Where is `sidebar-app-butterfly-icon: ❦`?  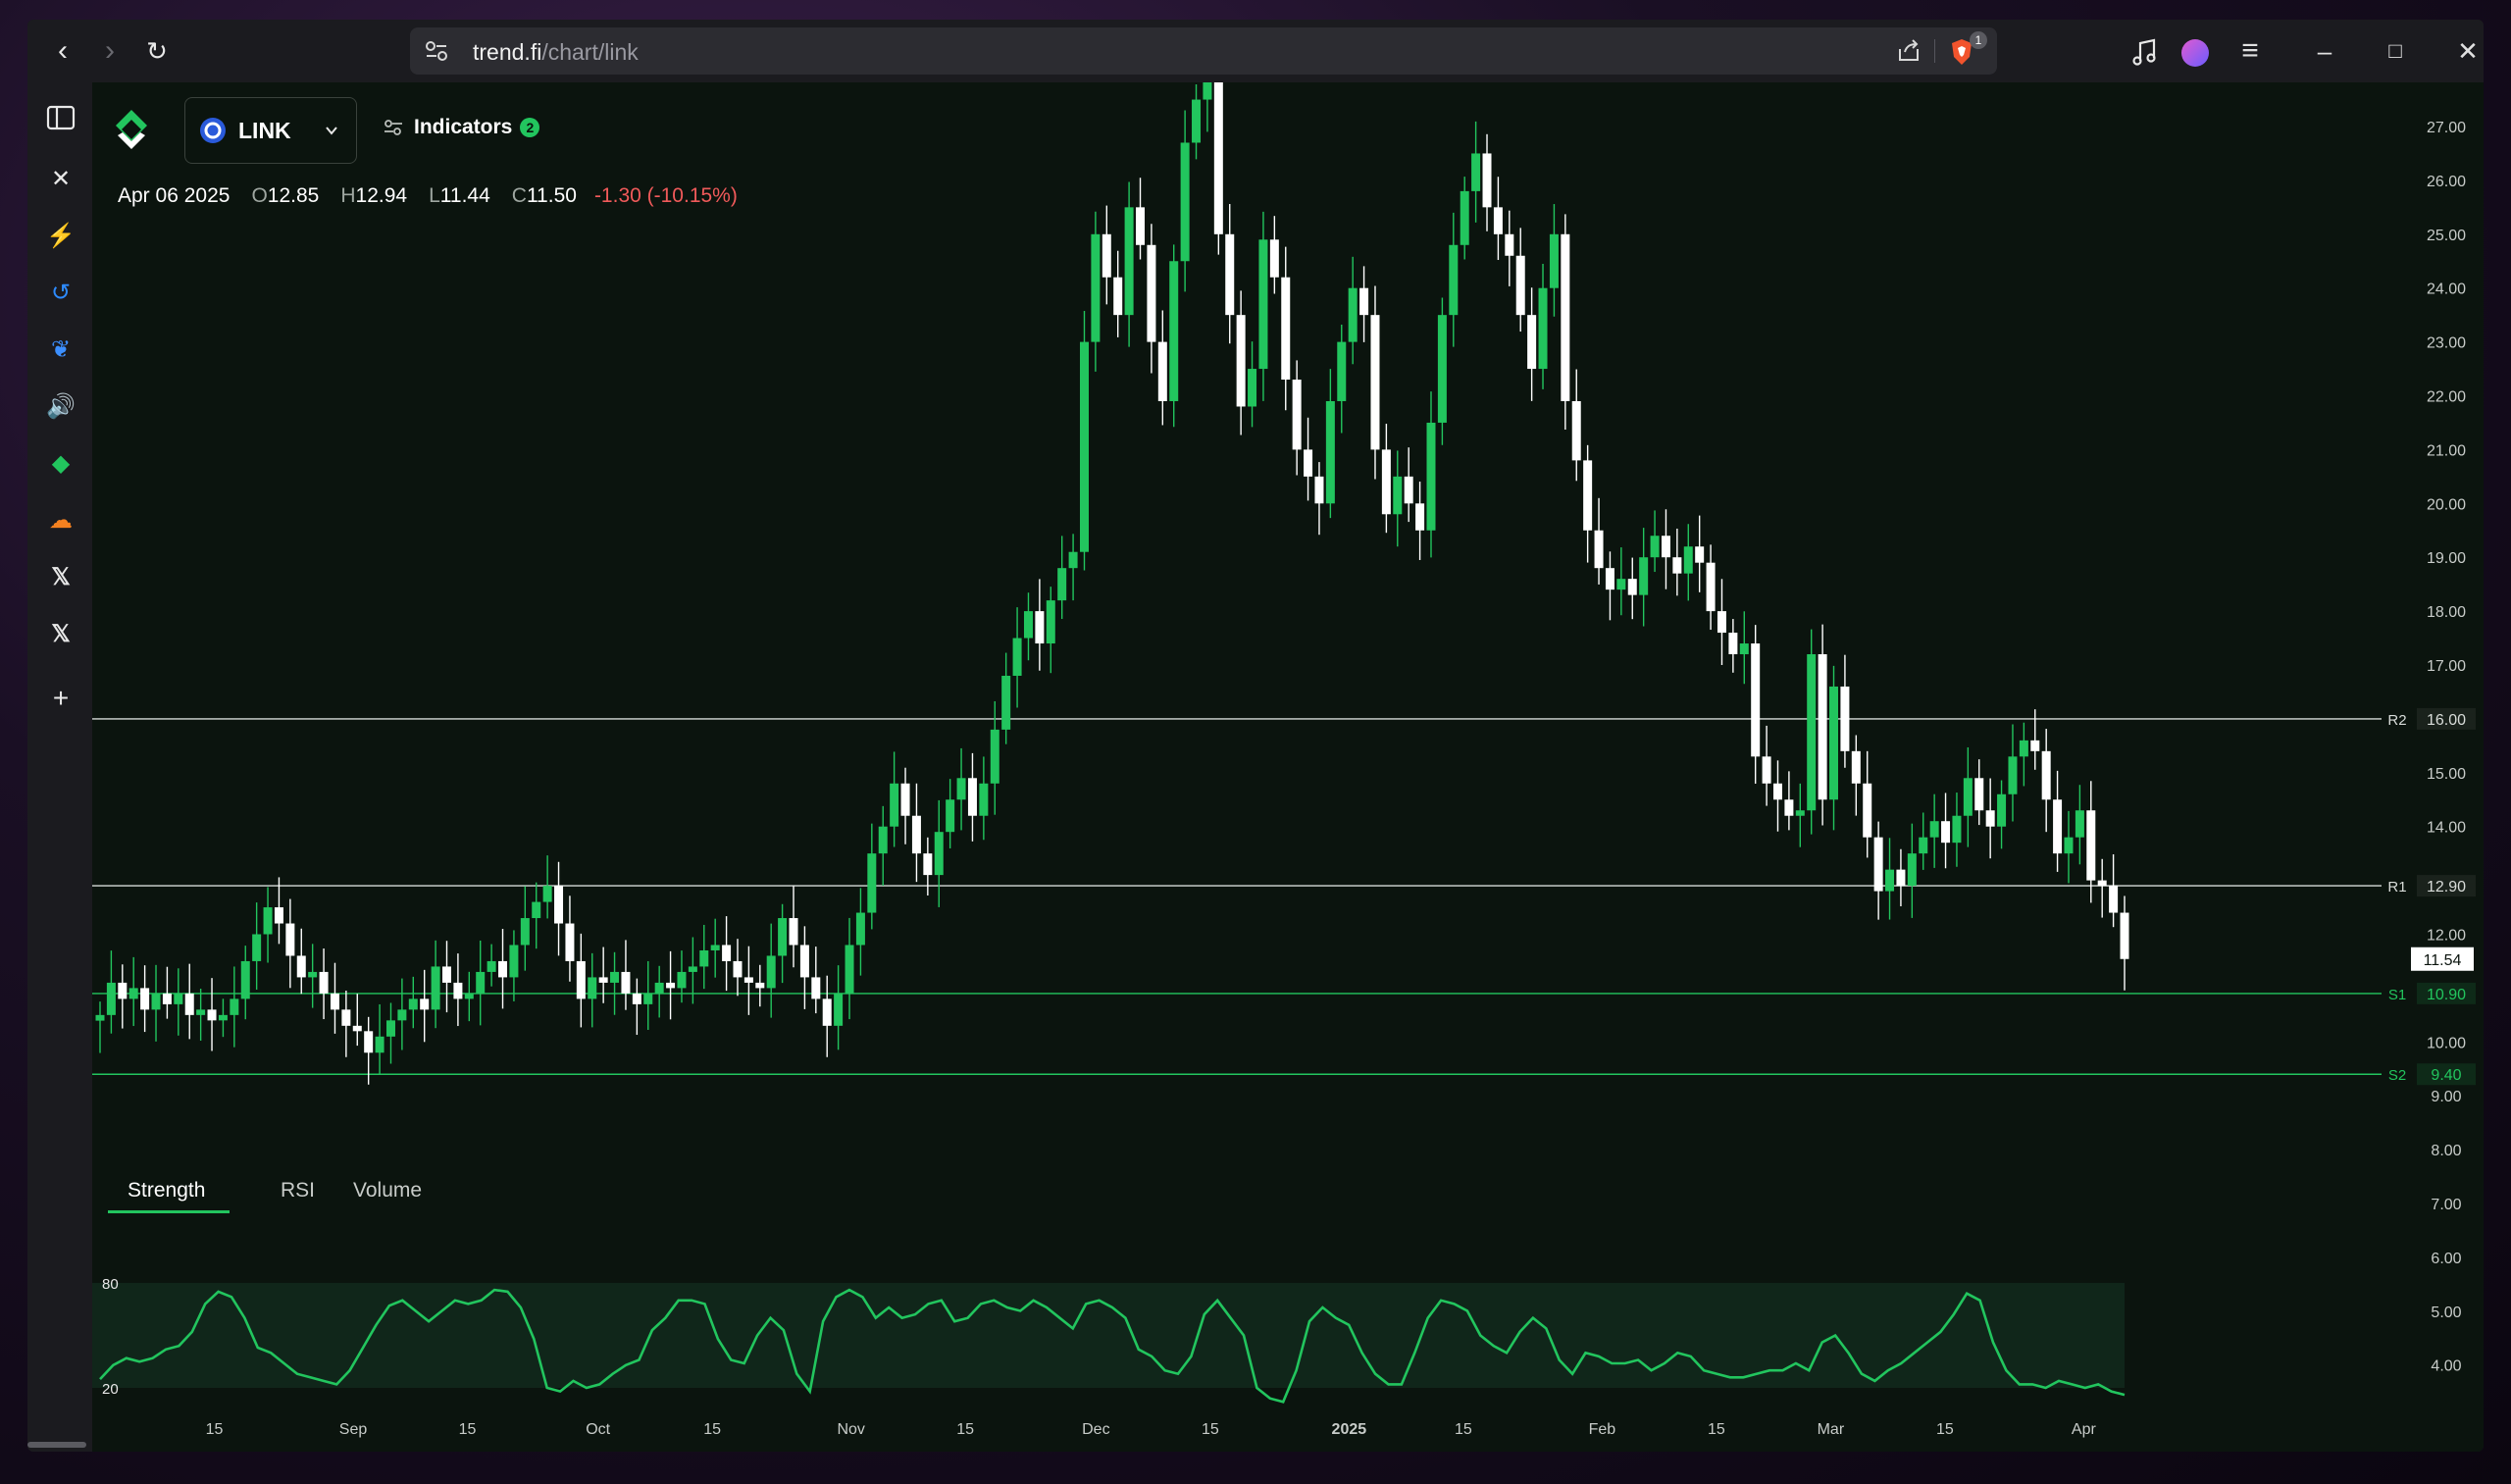 sidebar-app-butterfly-icon: ❦ is located at coordinates (60, 349).